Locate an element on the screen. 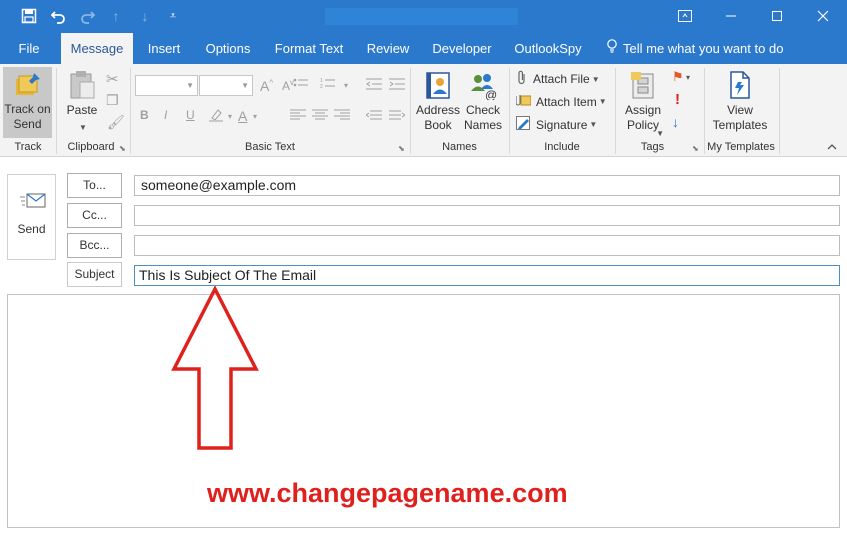  underline-button: U is located at coordinates (190, 115).